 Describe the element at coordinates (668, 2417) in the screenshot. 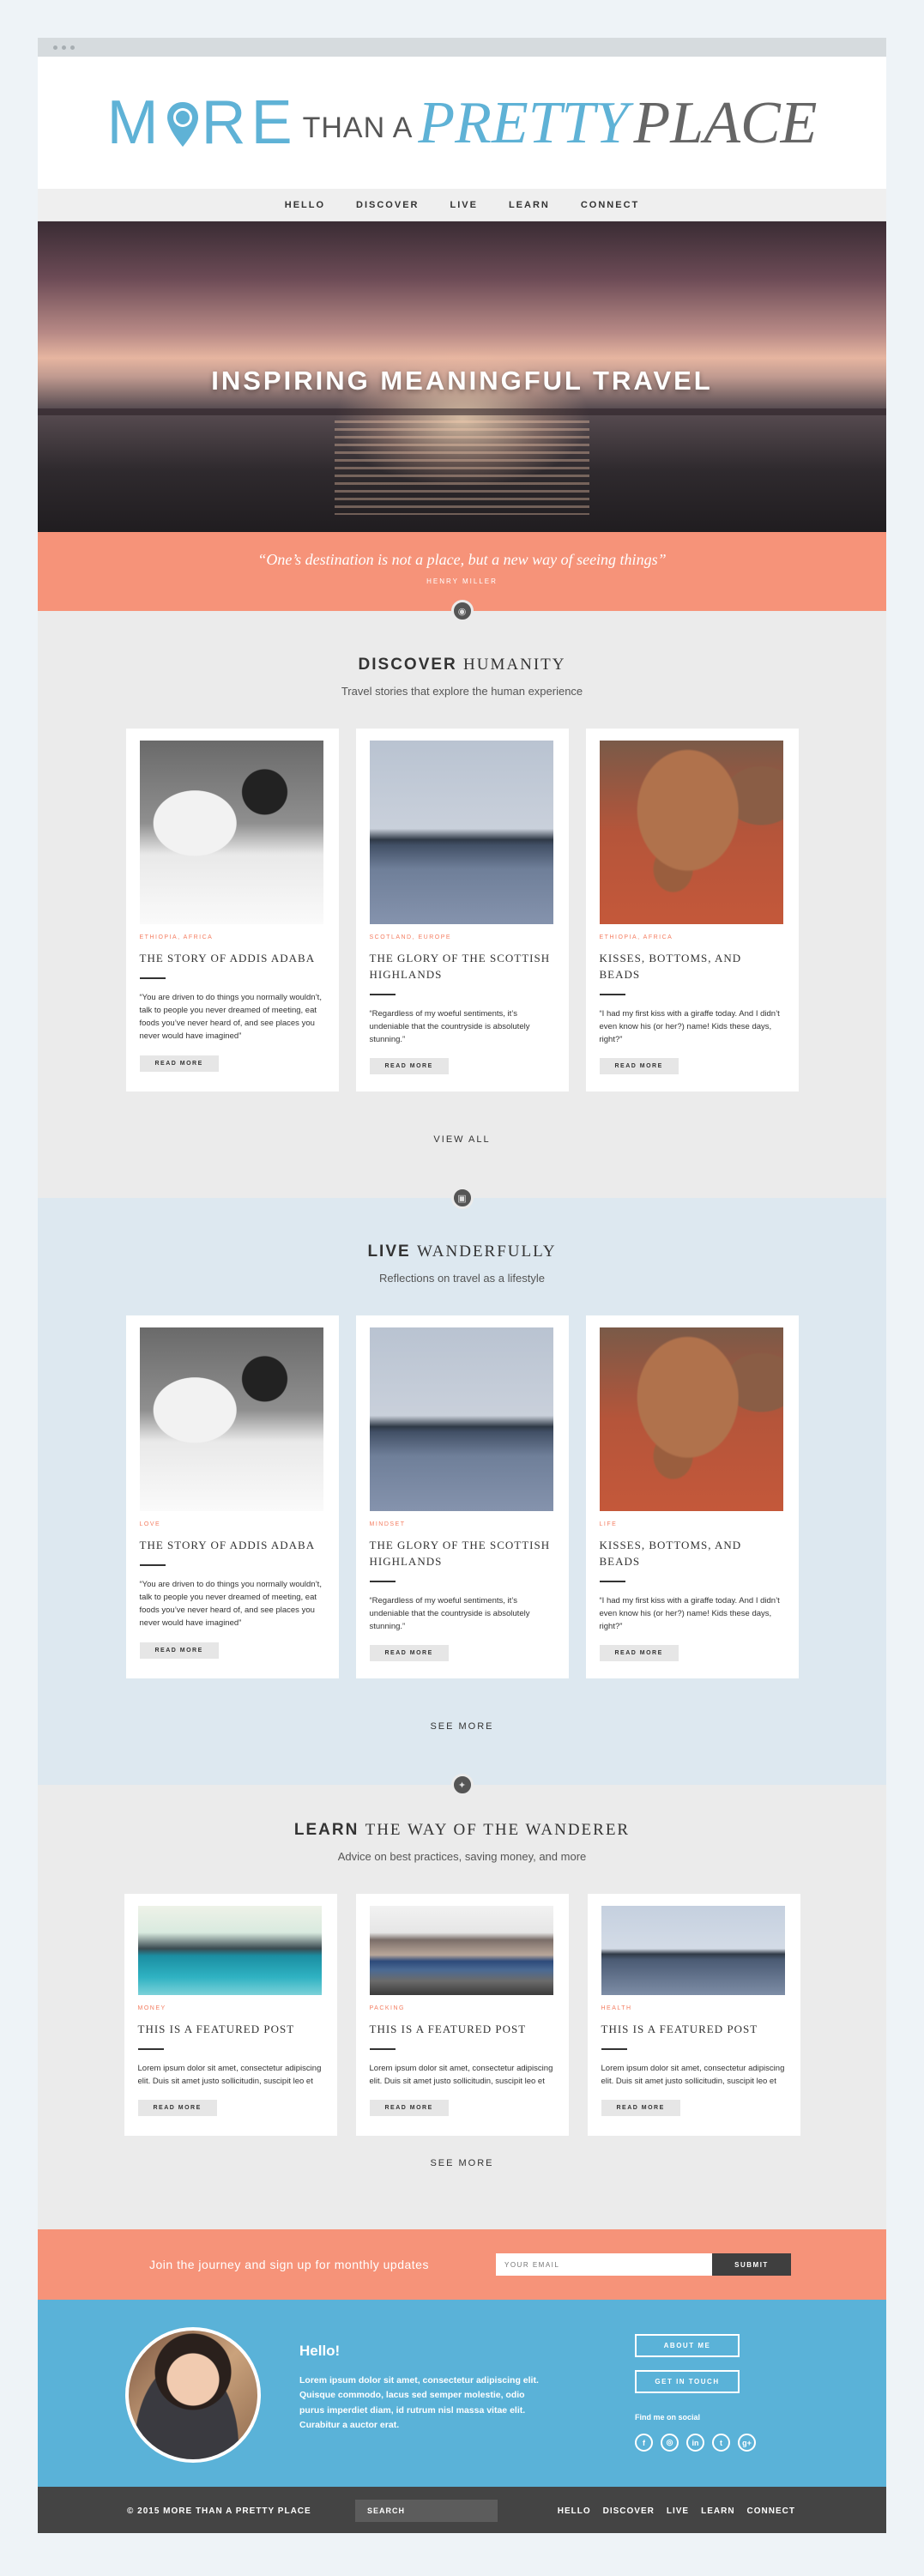

I see `social-label: Find me on social` at that location.